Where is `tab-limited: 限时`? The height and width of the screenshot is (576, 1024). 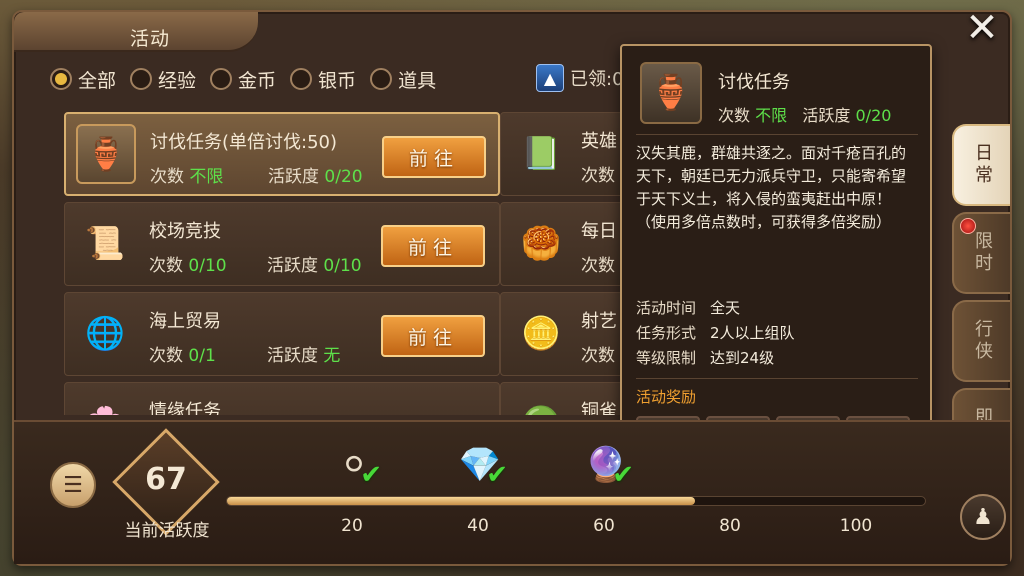
tab-limited: 限时 is located at coordinates (981, 253).